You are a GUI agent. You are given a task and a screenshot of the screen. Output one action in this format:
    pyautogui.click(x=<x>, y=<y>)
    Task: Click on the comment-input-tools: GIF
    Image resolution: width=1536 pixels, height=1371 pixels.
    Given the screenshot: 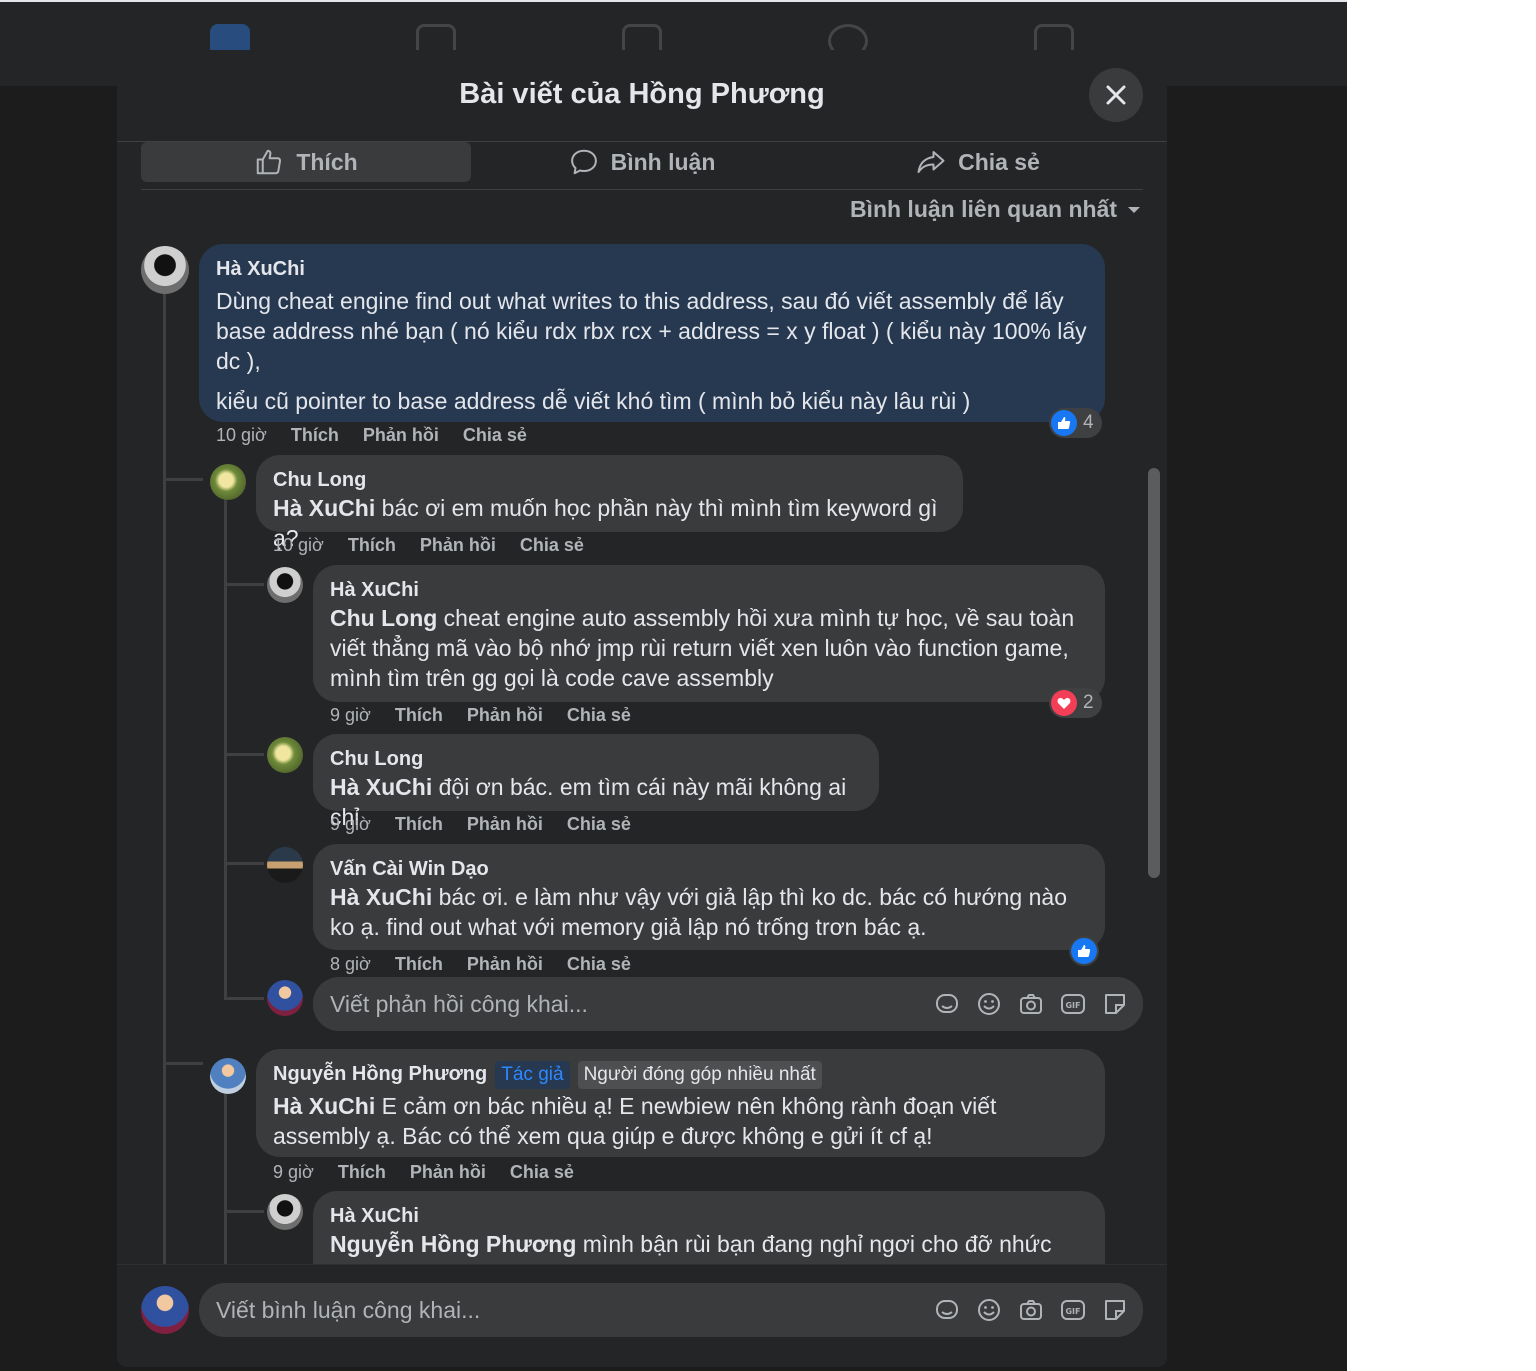 What is the action you would take?
    pyautogui.click(x=1031, y=1310)
    